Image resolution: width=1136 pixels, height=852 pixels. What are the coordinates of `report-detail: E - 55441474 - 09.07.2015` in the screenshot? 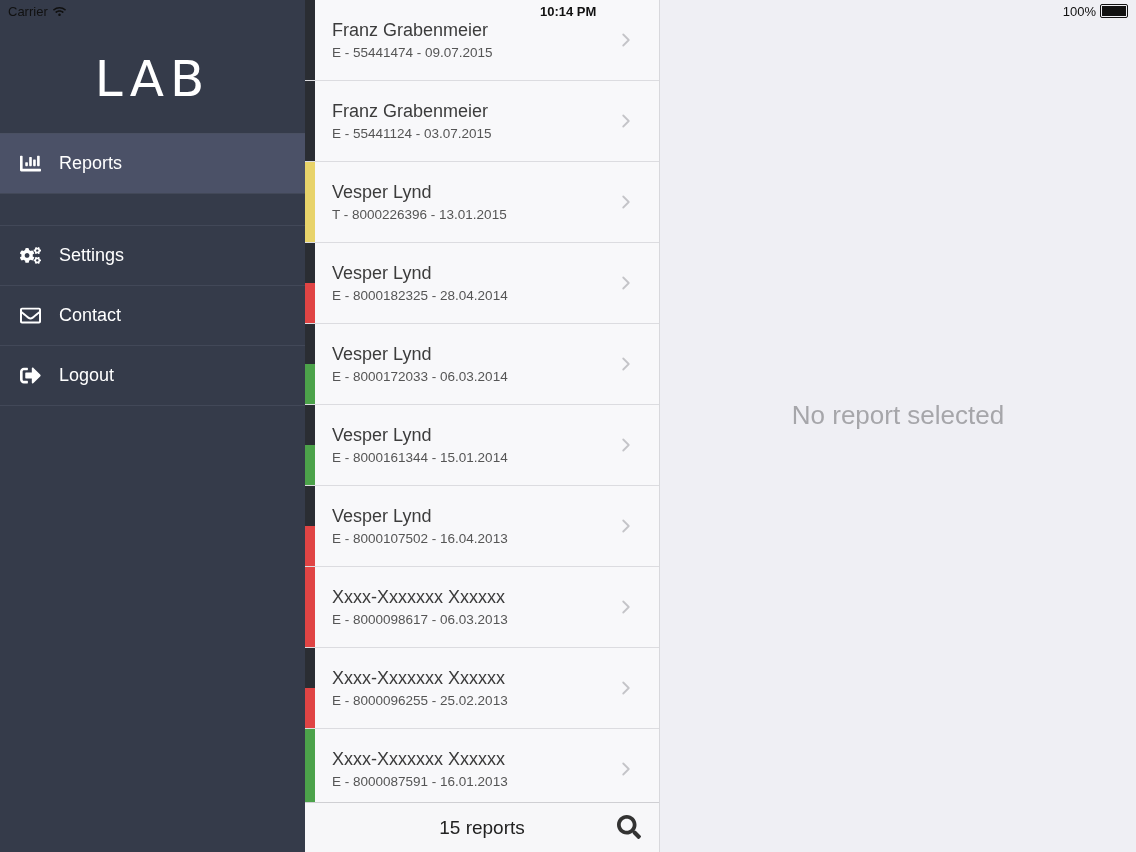 It's located at (413, 52).